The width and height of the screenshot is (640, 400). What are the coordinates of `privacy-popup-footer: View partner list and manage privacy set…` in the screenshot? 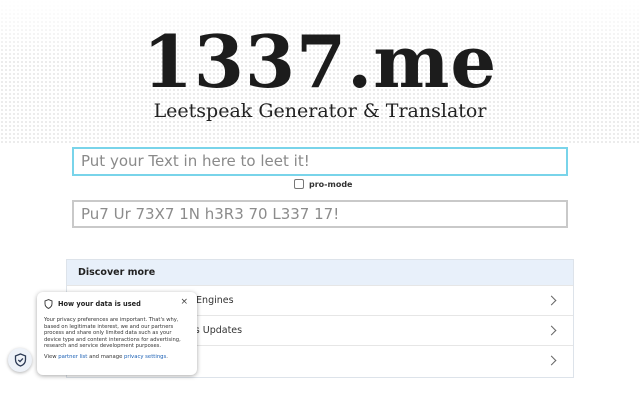 It's located at (117, 357).